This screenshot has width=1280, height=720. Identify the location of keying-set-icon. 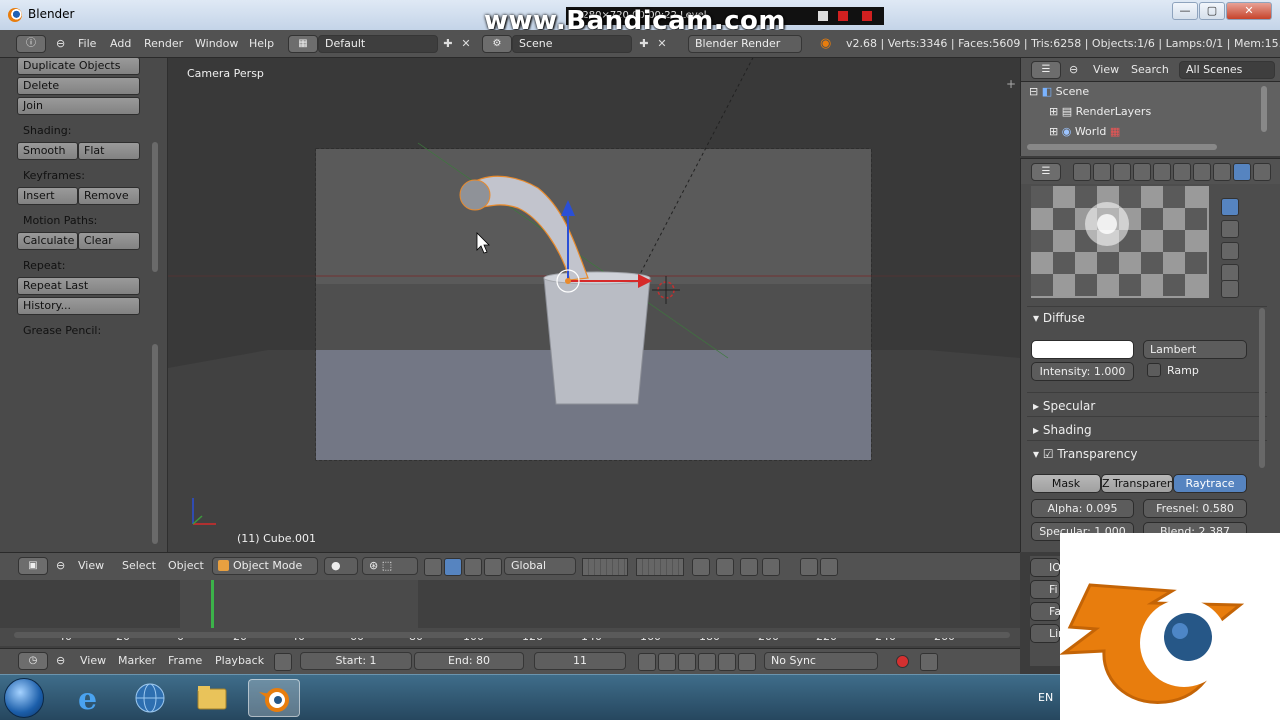
(929, 662).